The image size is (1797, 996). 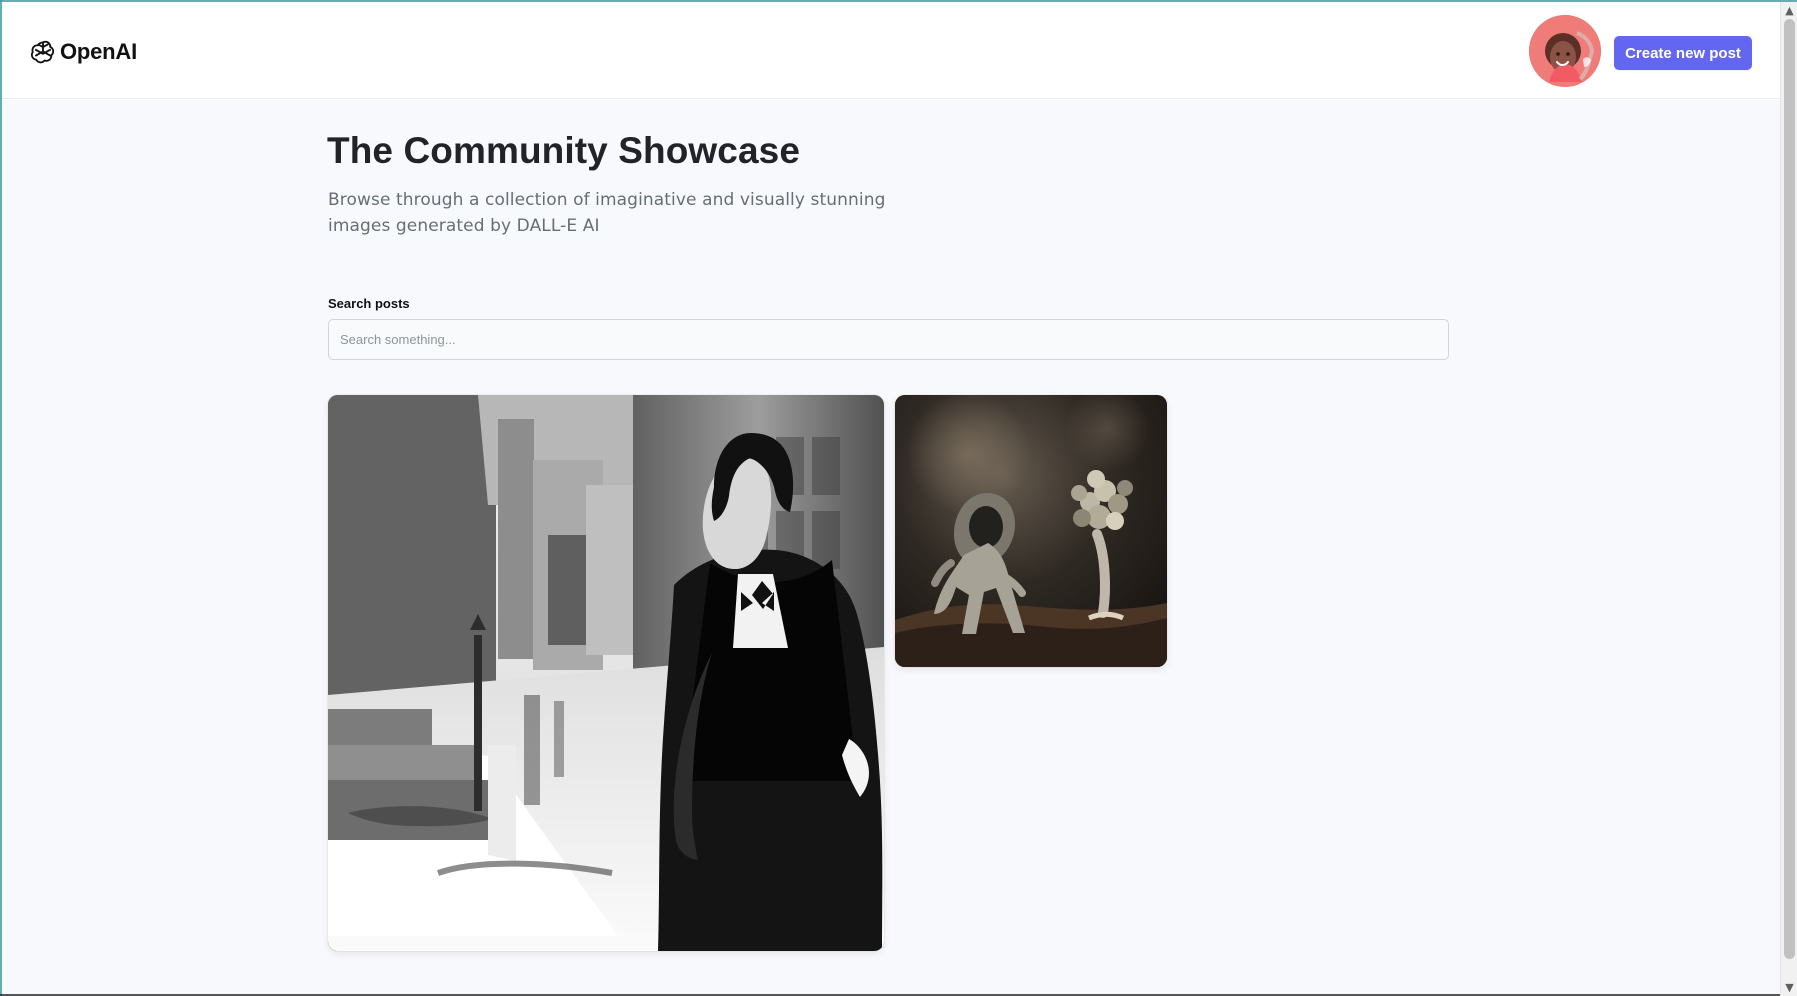 I want to click on astronaut-plant-image, so click(x=1031, y=531).